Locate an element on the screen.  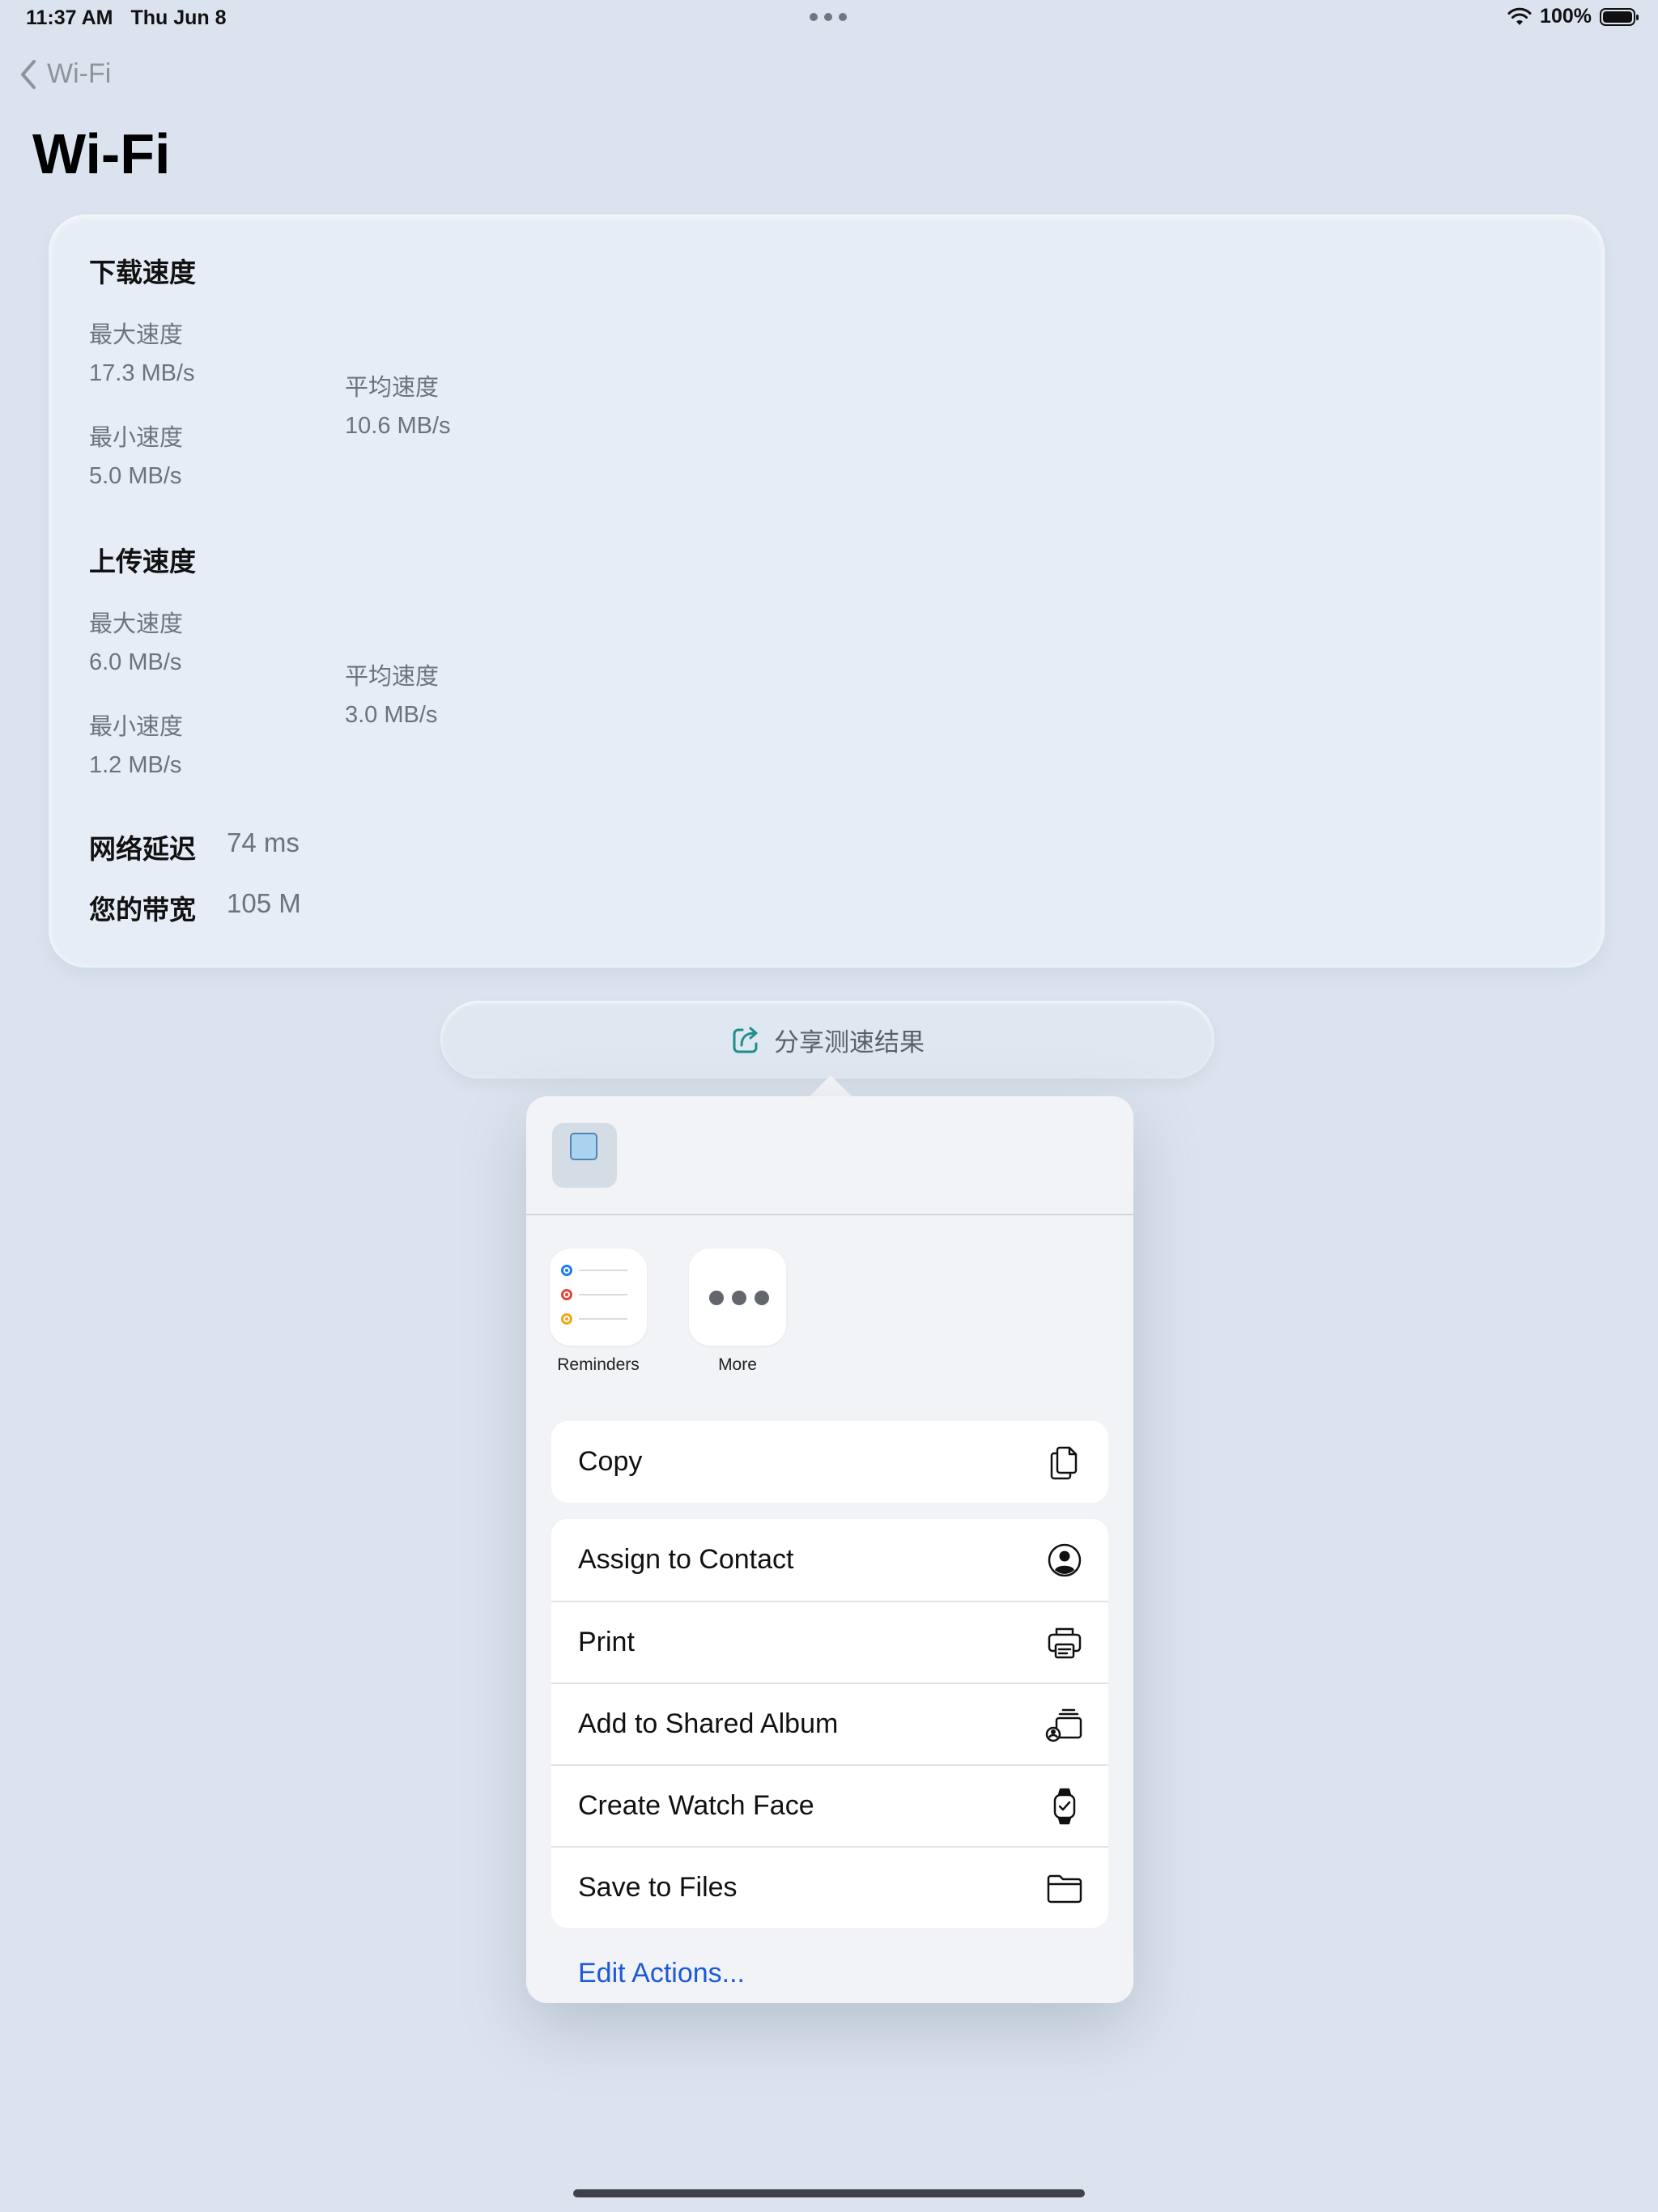
action-label: Print is located at coordinates (606, 1642).